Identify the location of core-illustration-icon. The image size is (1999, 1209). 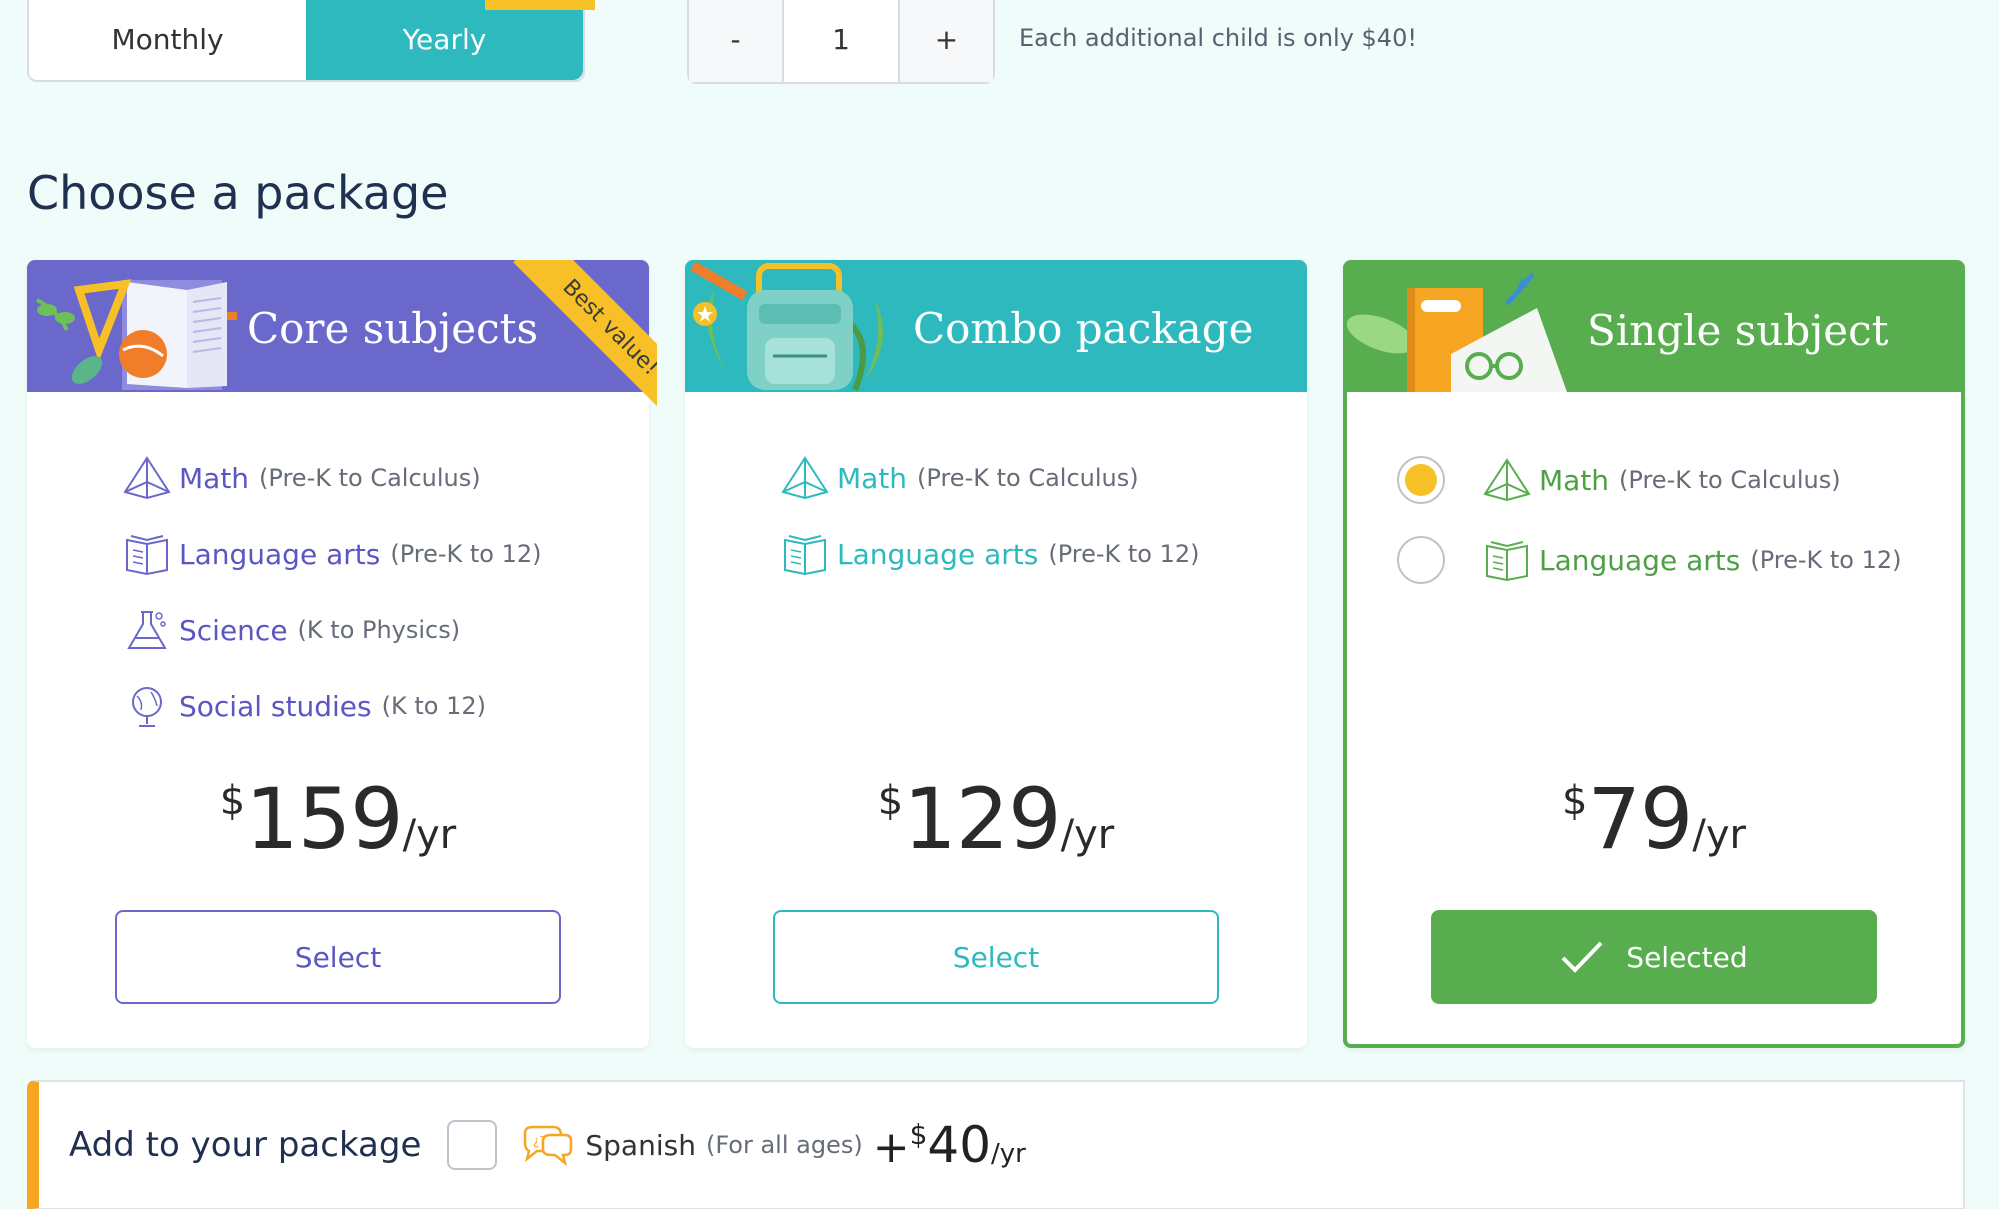
(136, 334).